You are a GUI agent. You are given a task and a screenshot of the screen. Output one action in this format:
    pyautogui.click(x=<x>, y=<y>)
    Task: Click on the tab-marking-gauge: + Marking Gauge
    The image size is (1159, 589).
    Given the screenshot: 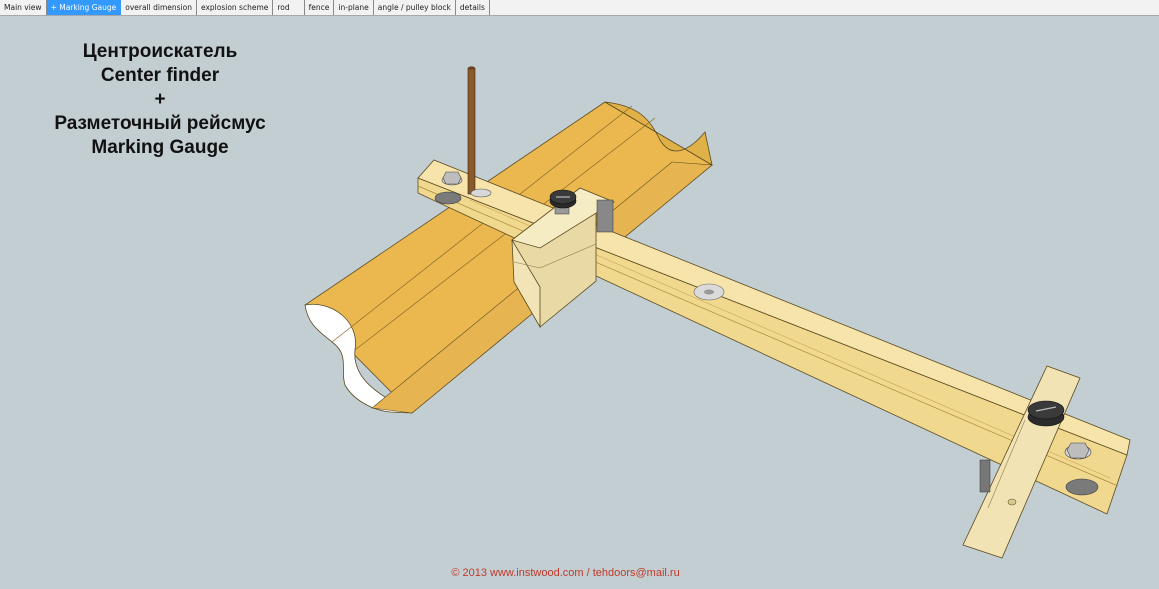 What is the action you would take?
    pyautogui.click(x=84, y=7)
    